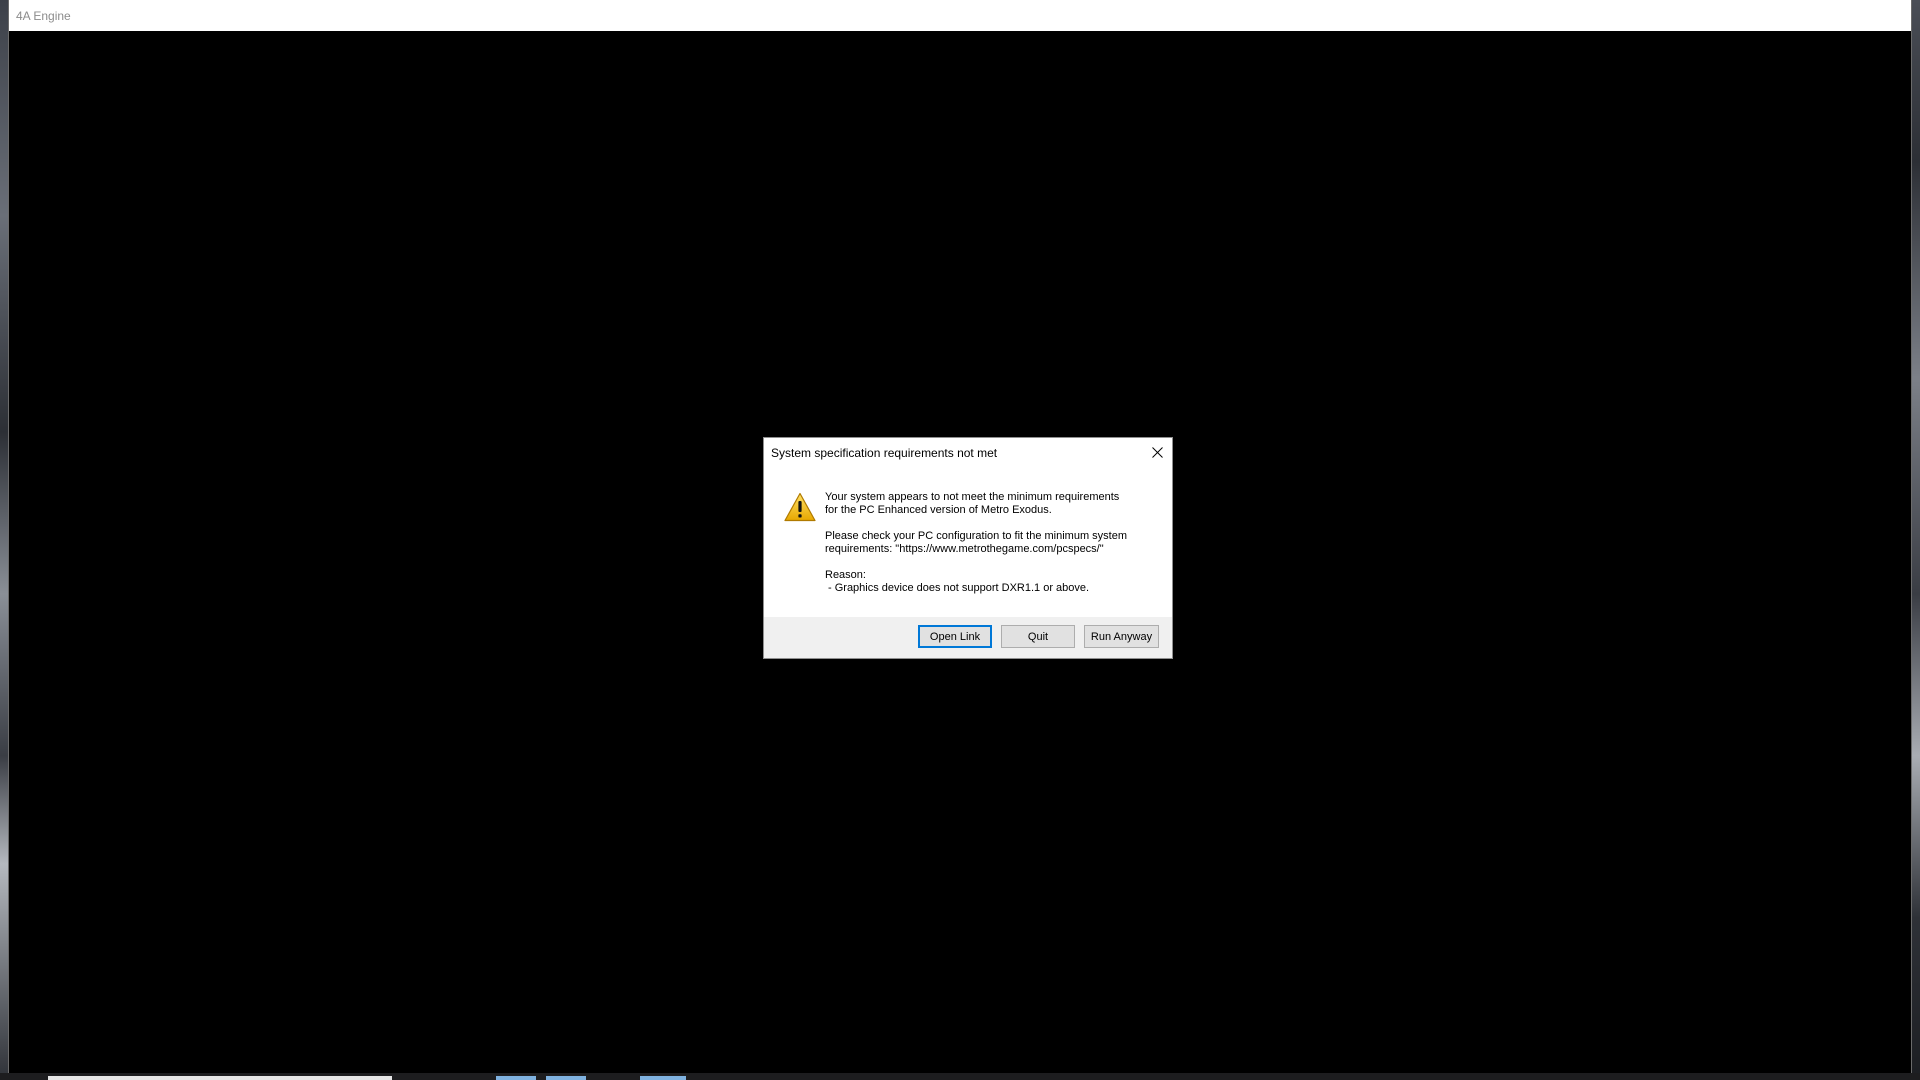 The height and width of the screenshot is (1080, 1920). I want to click on window-title-bar: 4A Engine, so click(960, 15).